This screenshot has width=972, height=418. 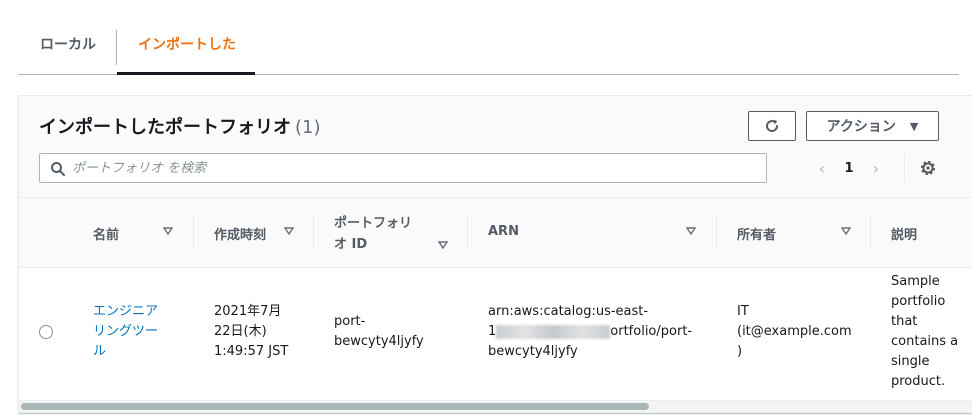 I want to click on column-label: ARN, so click(x=503, y=231).